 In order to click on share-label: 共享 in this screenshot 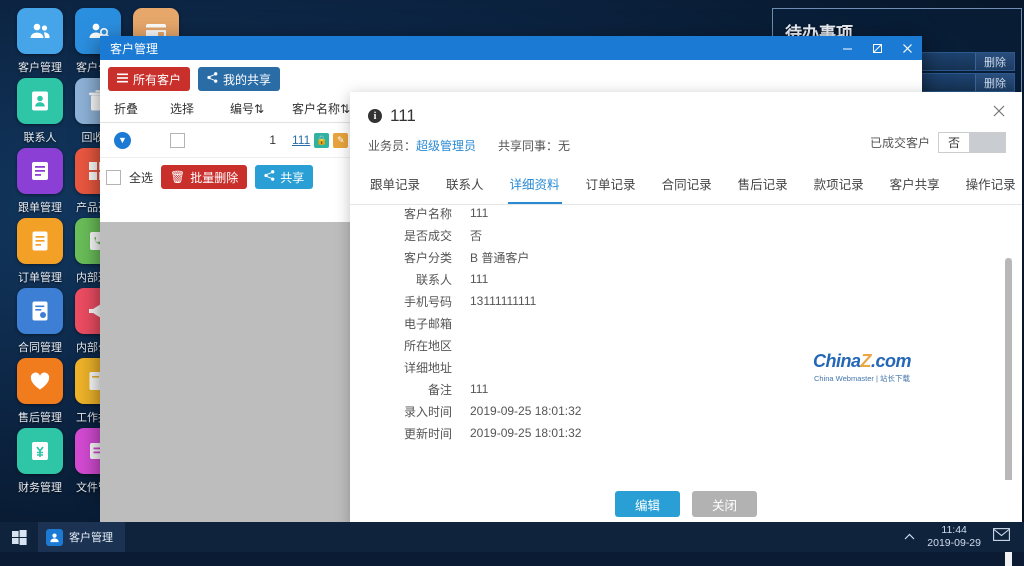, I will do `click(292, 177)`.